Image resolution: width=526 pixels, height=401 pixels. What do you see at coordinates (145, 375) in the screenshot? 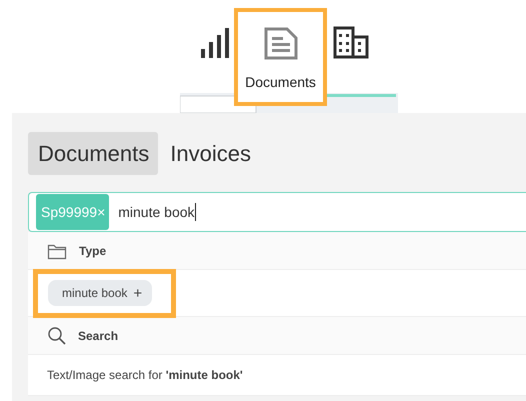
I see `search-option: Text/Image search for 'minute book'` at bounding box center [145, 375].